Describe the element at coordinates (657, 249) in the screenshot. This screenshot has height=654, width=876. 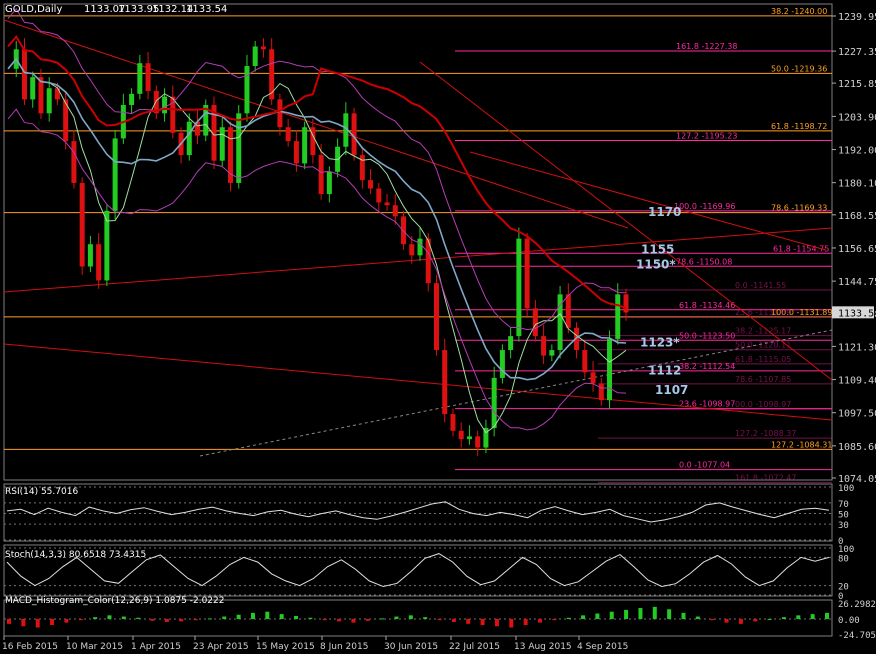
I see `level-note: 1155` at that location.